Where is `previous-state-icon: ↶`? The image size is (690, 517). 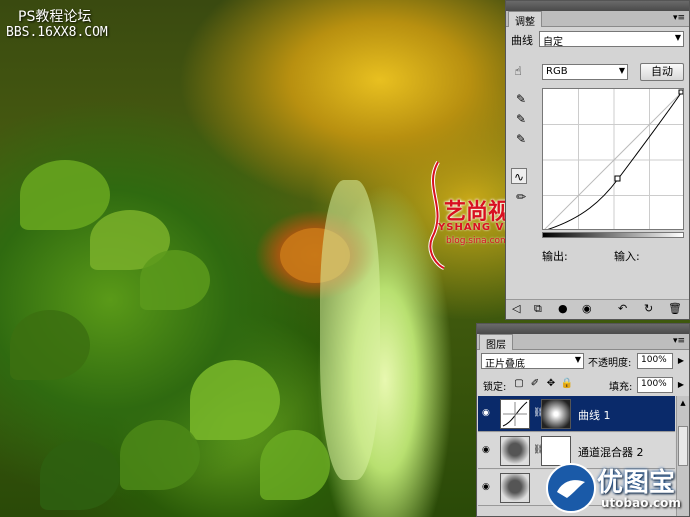 previous-state-icon: ↶ is located at coordinates (622, 308).